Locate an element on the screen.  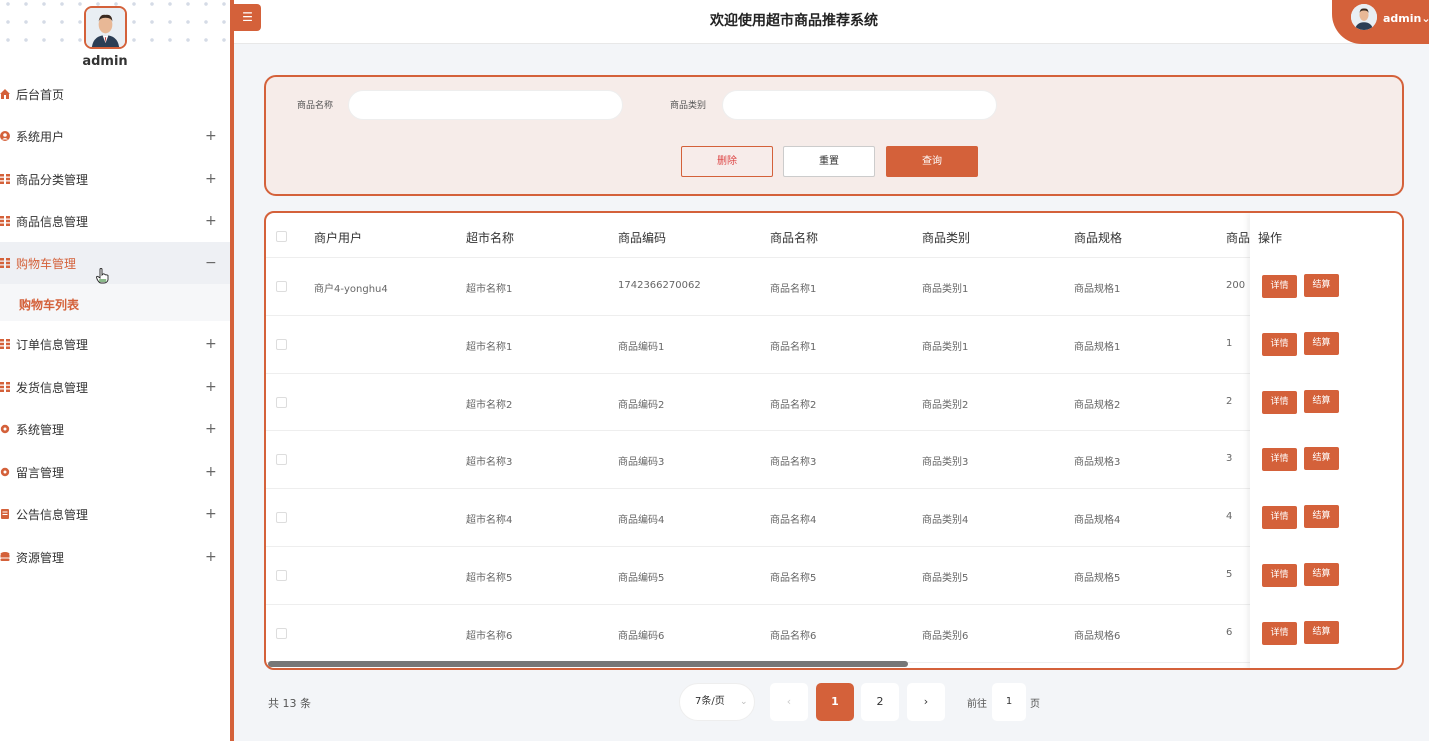
column-header: 商品 is located at coordinates (1238, 237).